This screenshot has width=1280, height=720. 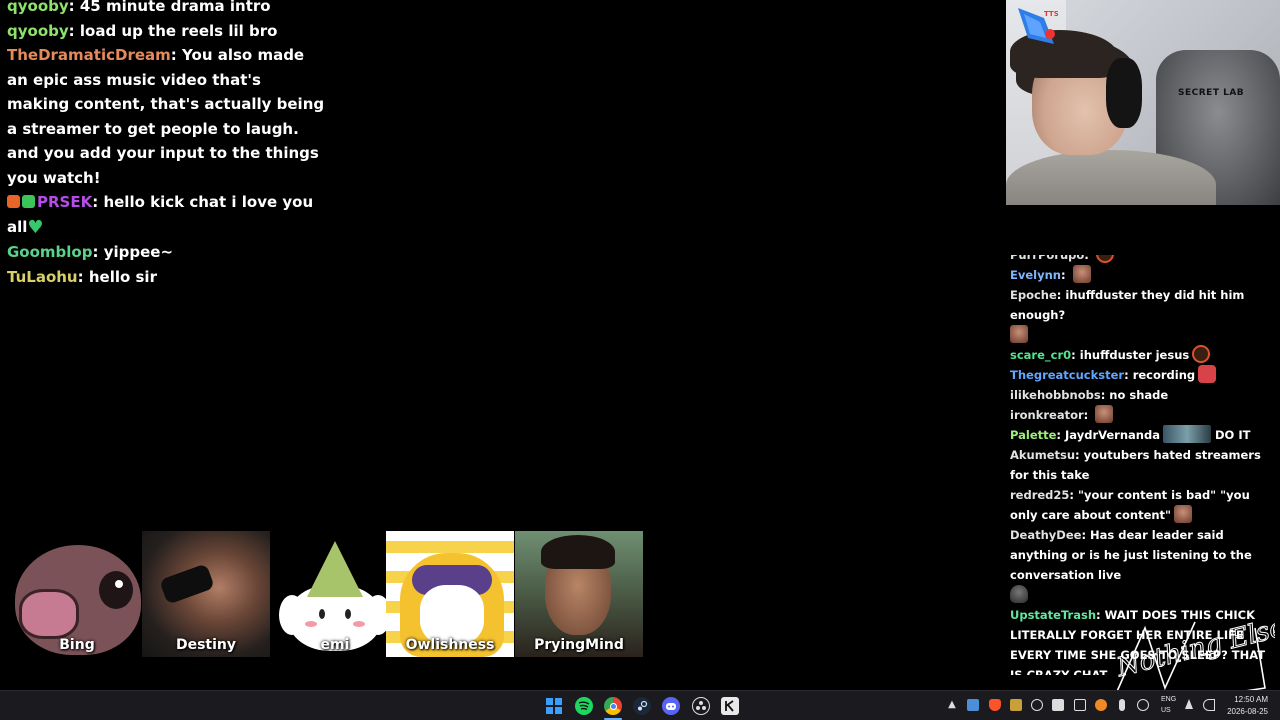 What do you see at coordinates (175, 7) in the screenshot?
I see `chat-message-text: 45 minute drama intro` at bounding box center [175, 7].